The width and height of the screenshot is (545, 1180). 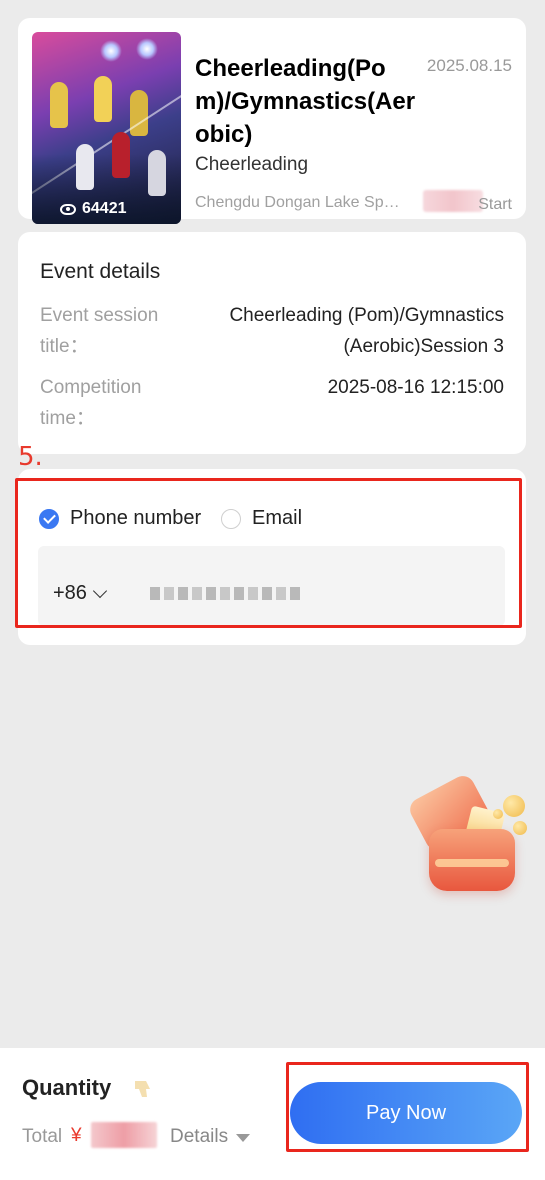 What do you see at coordinates (30, 457) in the screenshot?
I see `annotation-step-label: 5.` at bounding box center [30, 457].